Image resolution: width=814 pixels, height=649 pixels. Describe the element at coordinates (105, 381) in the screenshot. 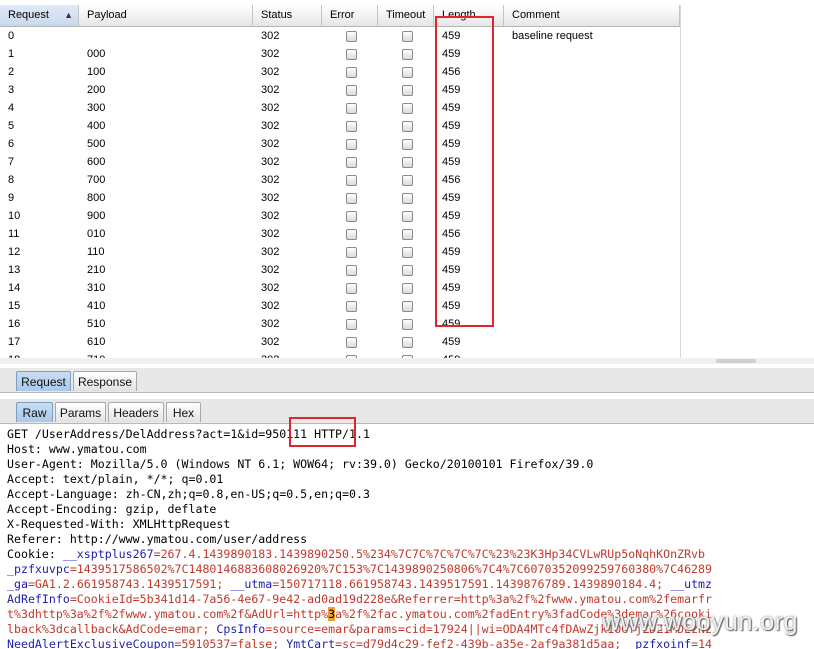

I see `tab-response: Response` at that location.